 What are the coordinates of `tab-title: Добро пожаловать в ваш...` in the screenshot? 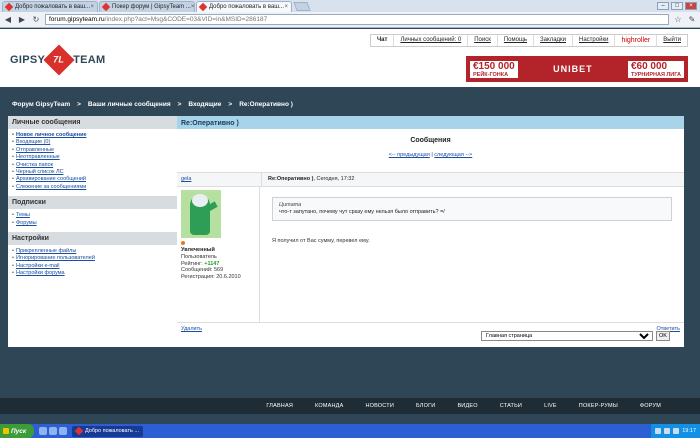 It's located at (53, 7).